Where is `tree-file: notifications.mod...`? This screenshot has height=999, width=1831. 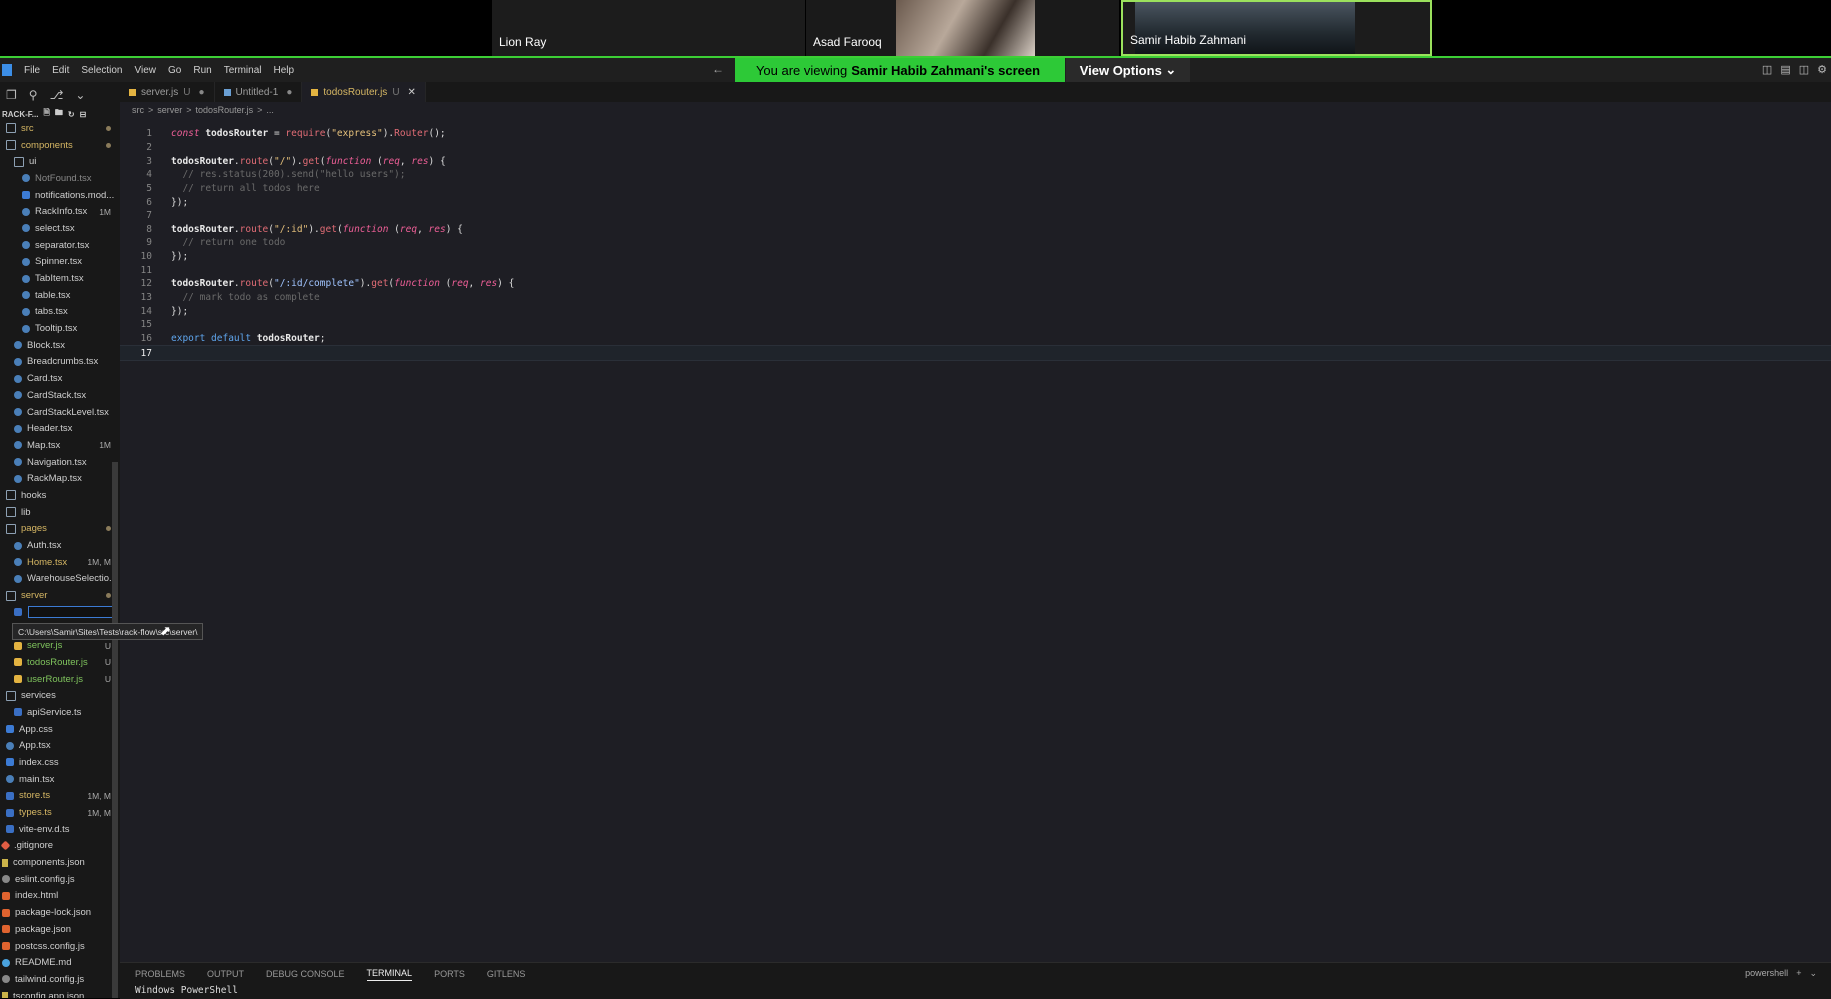 tree-file: notifications.mod... is located at coordinates (60, 195).